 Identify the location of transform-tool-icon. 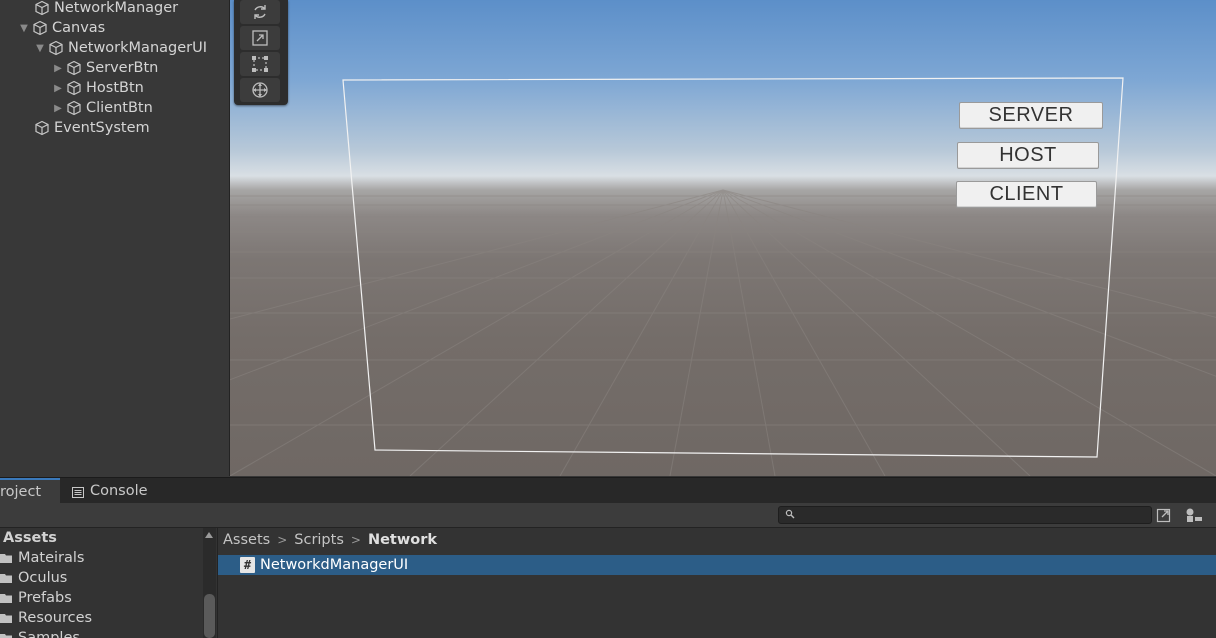
(260, 90).